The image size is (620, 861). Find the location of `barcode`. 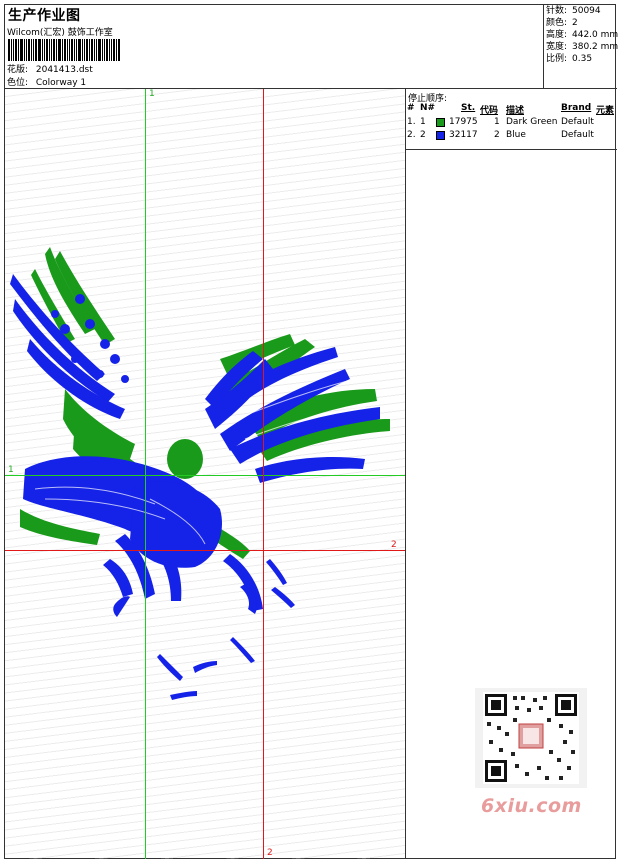

barcode is located at coordinates (75, 50).